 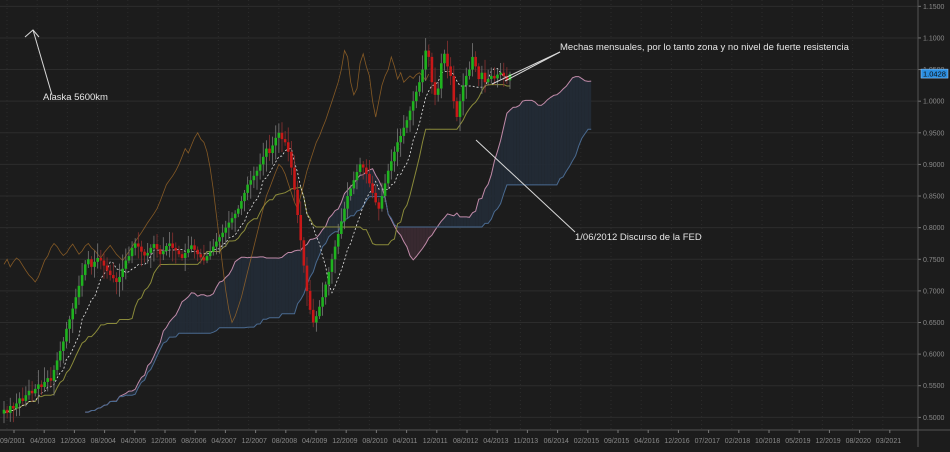 I want to click on x-tick-label: 12/2005, so click(x=163, y=441).